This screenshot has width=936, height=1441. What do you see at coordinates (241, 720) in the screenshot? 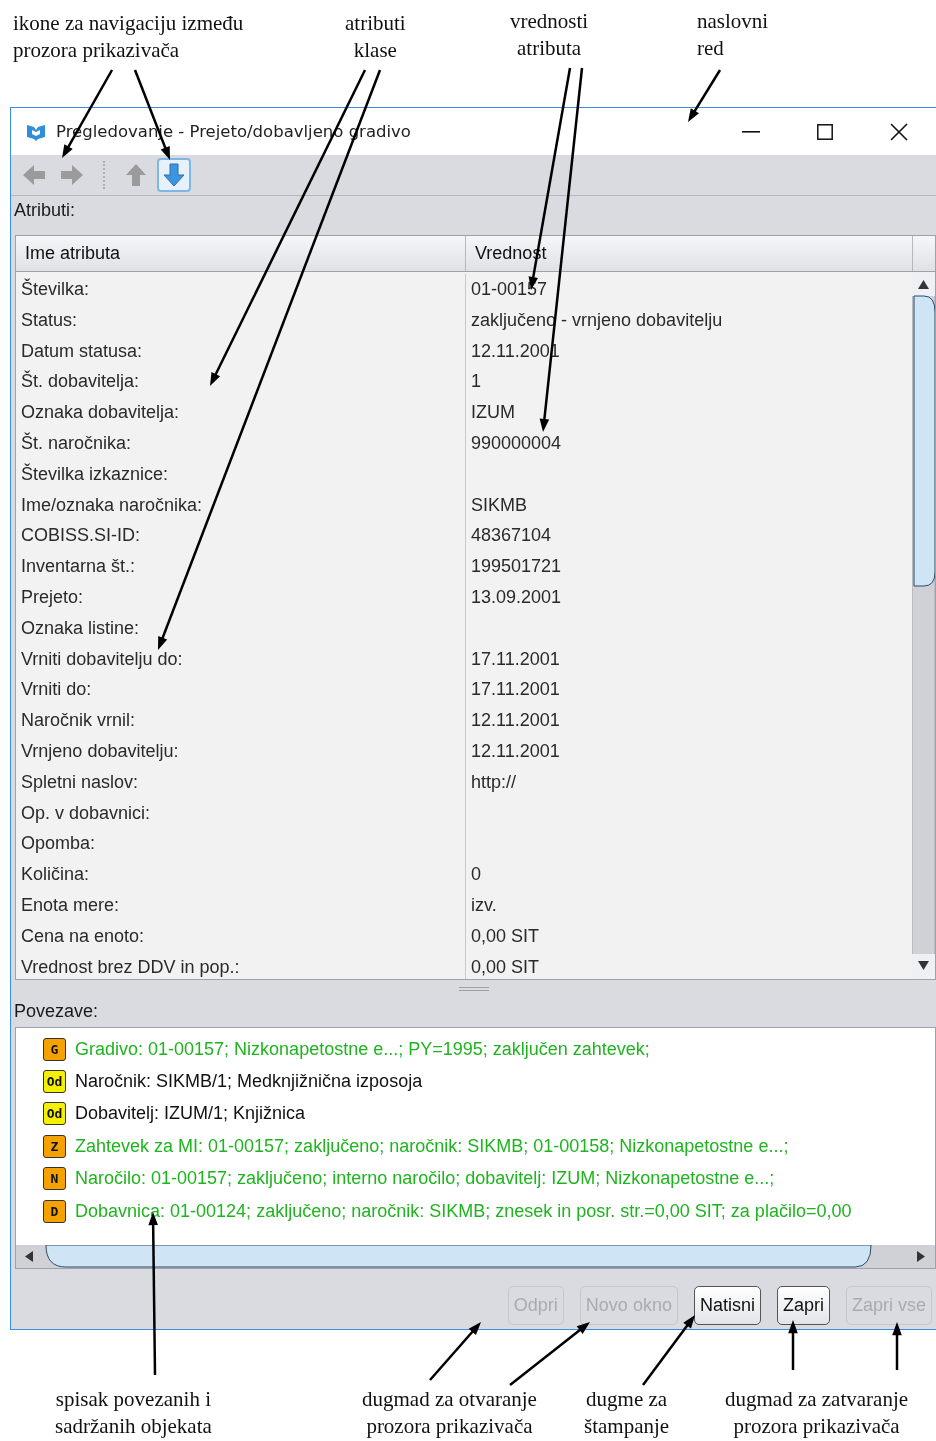
I see `table-cell: Naročnik vrnil:` at bounding box center [241, 720].